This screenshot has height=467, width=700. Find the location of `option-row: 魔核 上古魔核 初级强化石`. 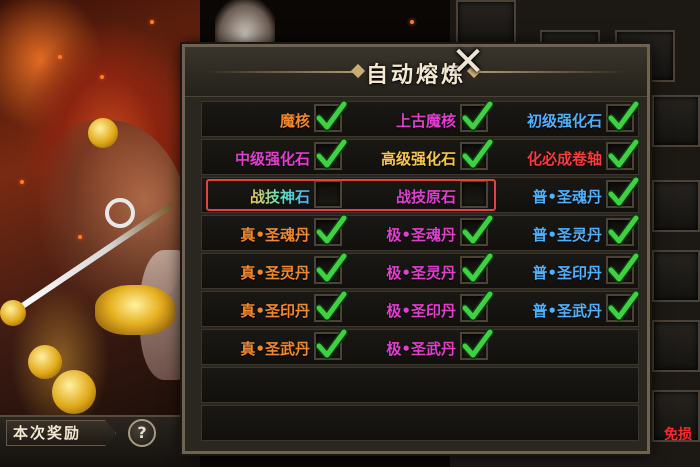

option-row: 魔核 上古魔核 初级强化石 is located at coordinates (420, 118).